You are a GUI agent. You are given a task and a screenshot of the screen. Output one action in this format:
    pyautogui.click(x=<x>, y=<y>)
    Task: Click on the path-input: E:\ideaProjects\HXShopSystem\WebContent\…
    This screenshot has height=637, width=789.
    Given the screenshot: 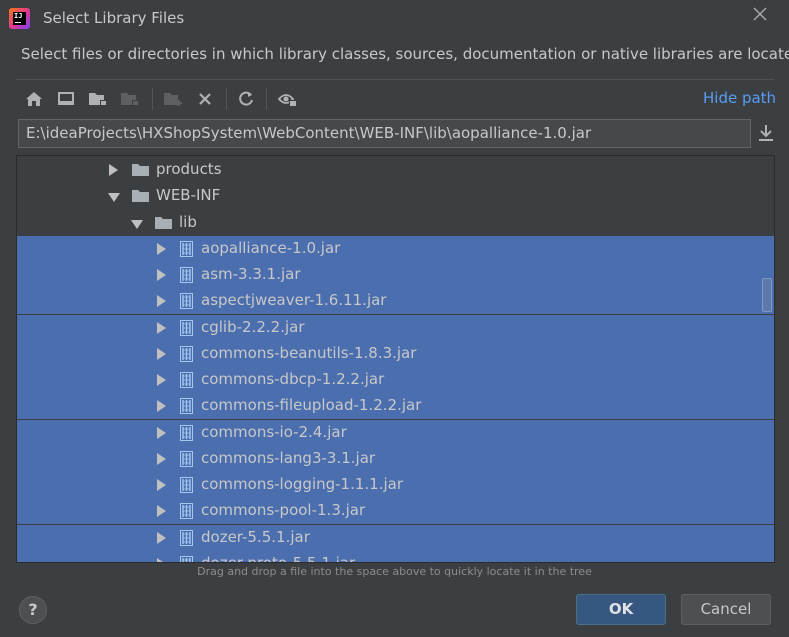 What is the action you would take?
    pyautogui.click(x=384, y=133)
    